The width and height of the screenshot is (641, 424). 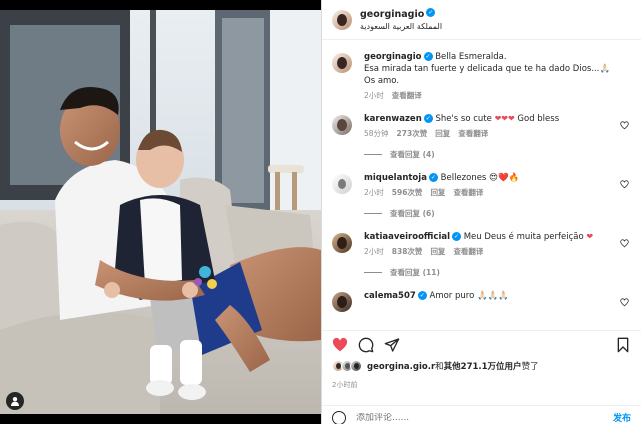 I want to click on comment-username: karenwazen, so click(x=393, y=119).